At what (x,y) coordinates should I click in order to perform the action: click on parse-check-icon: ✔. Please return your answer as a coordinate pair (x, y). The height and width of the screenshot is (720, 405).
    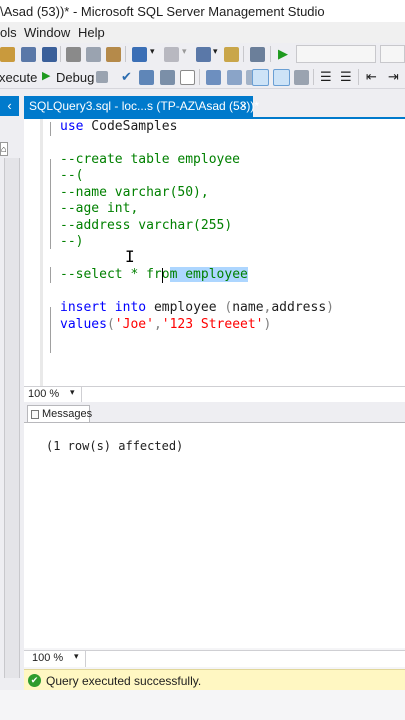
    Looking at the image, I should click on (126, 77).